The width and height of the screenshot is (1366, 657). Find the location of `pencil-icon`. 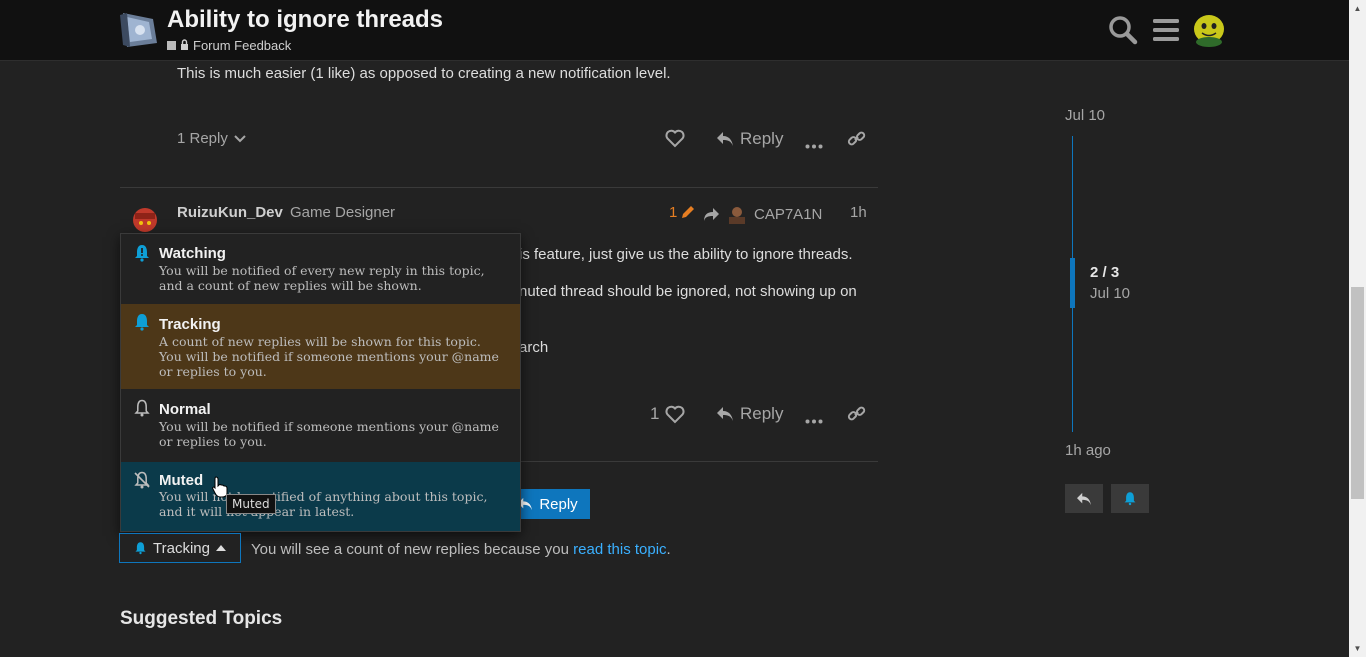

pencil-icon is located at coordinates (688, 212).